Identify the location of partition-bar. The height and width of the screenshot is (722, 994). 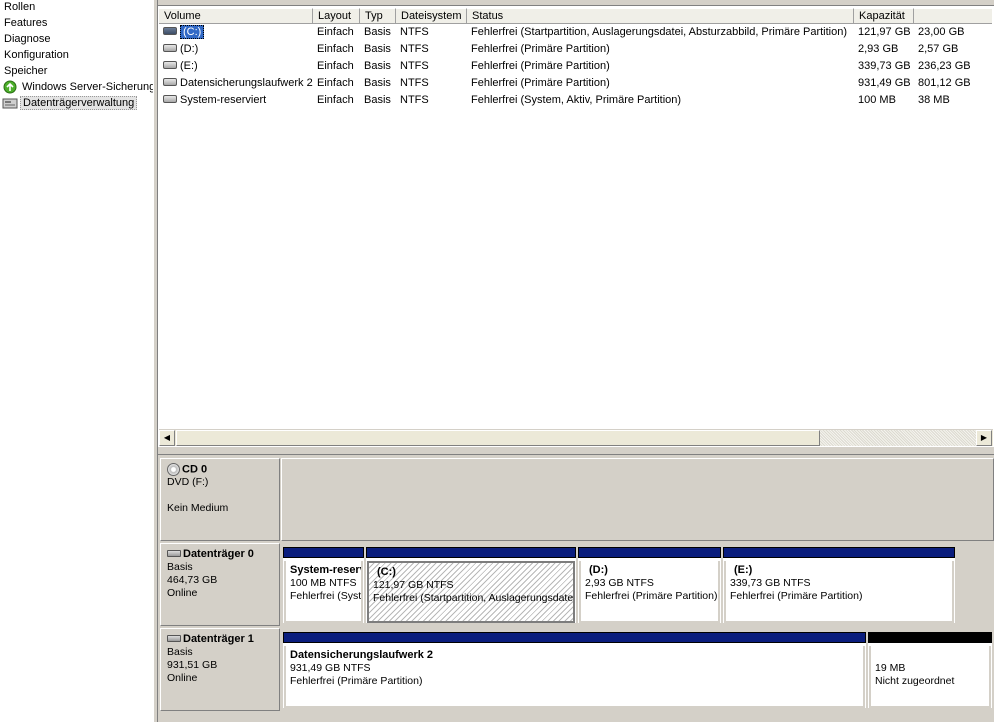
(649, 552).